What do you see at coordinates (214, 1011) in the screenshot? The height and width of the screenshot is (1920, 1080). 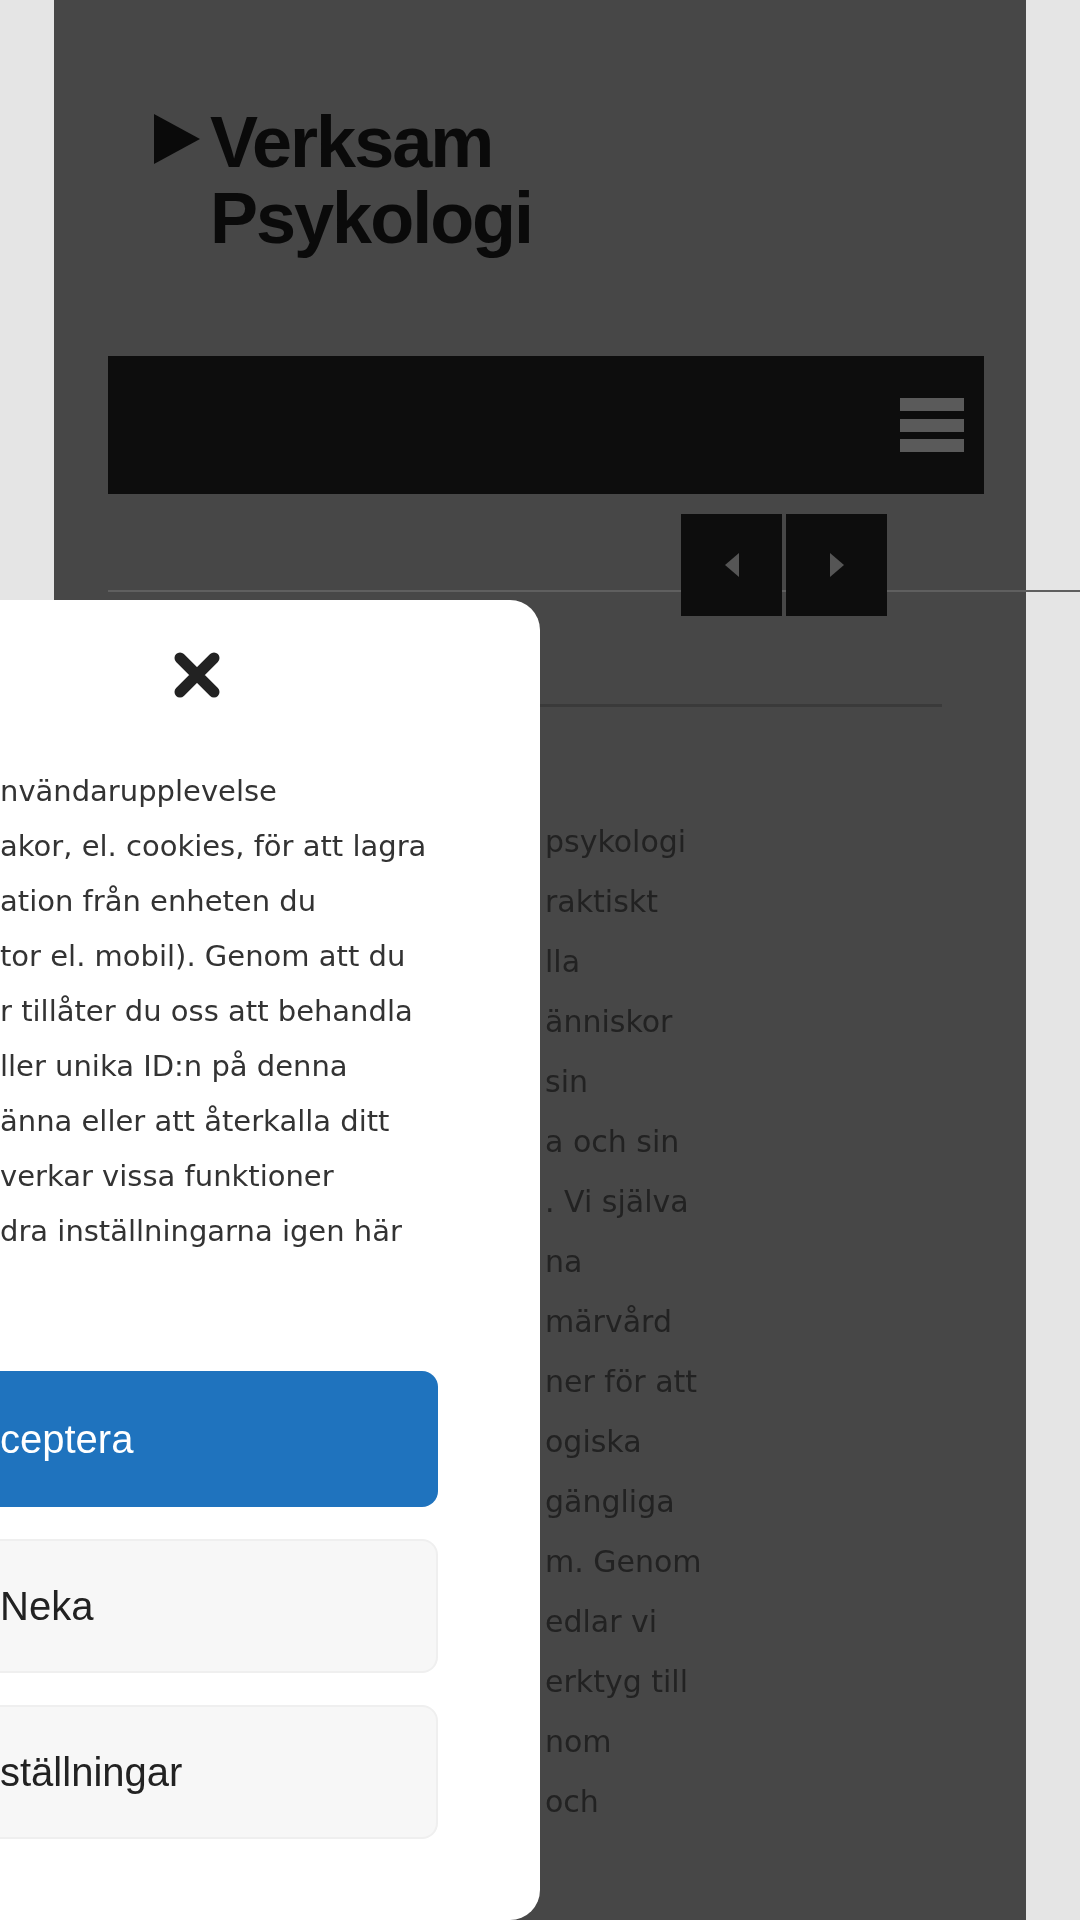 I see `consent-text: nvändarupplevelse akor, el. cookies, för att lagra ation från enheten du tor el. mobil). Genom att du r tillåter du oss att behandla ller unika ID:n på denna änna eller att återkalla ditt verkar vissa funktioner dra inställningarna igen här` at bounding box center [214, 1011].